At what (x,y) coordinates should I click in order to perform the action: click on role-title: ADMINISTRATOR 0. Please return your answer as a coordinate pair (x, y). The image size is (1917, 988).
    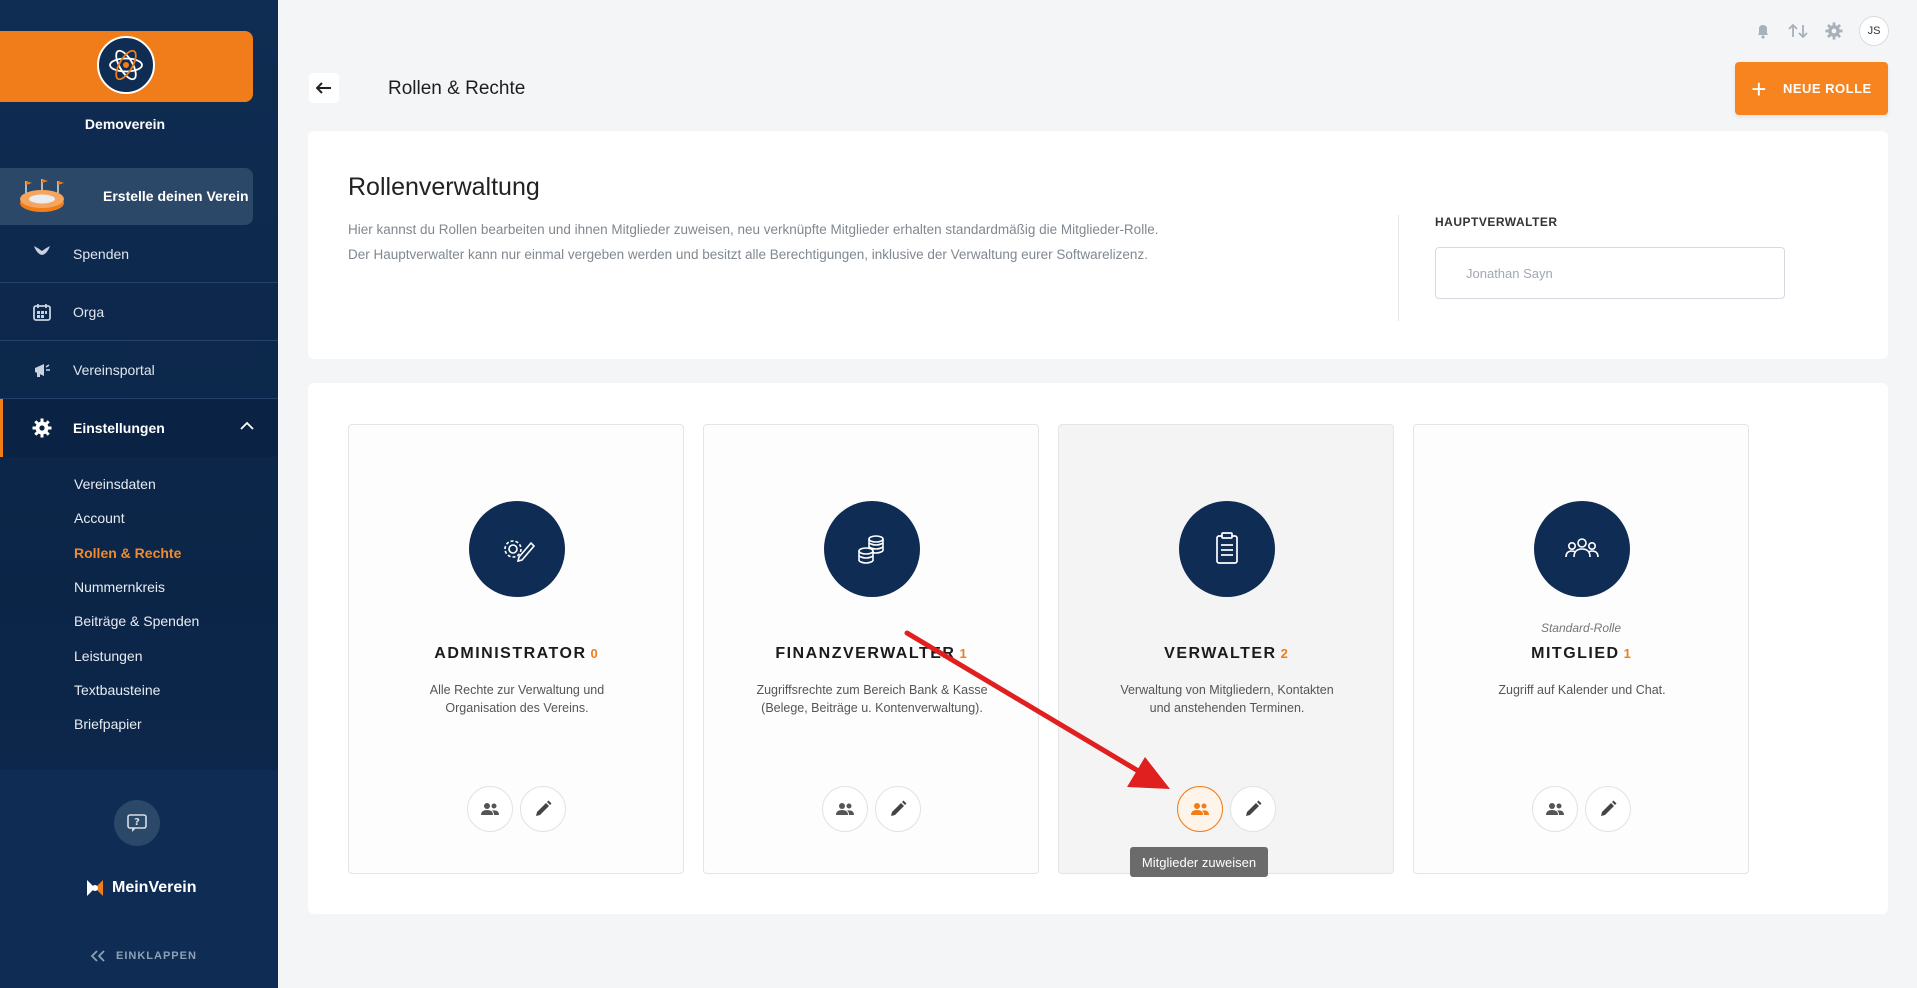
    Looking at the image, I should click on (516, 654).